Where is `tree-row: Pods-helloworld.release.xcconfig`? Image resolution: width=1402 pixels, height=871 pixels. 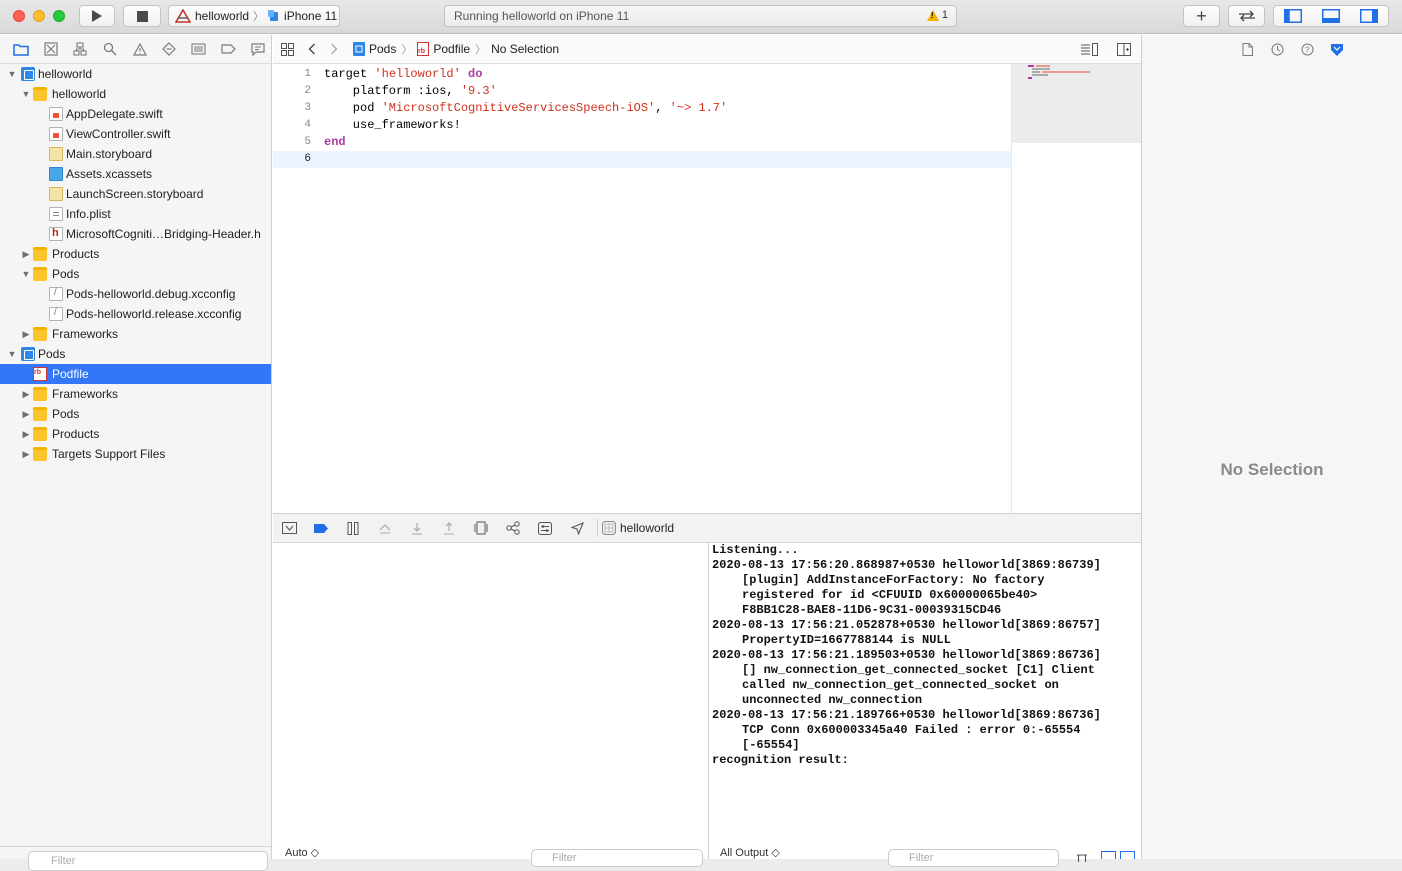
tree-row: Pods-helloworld.release.xcconfig is located at coordinates (135, 314).